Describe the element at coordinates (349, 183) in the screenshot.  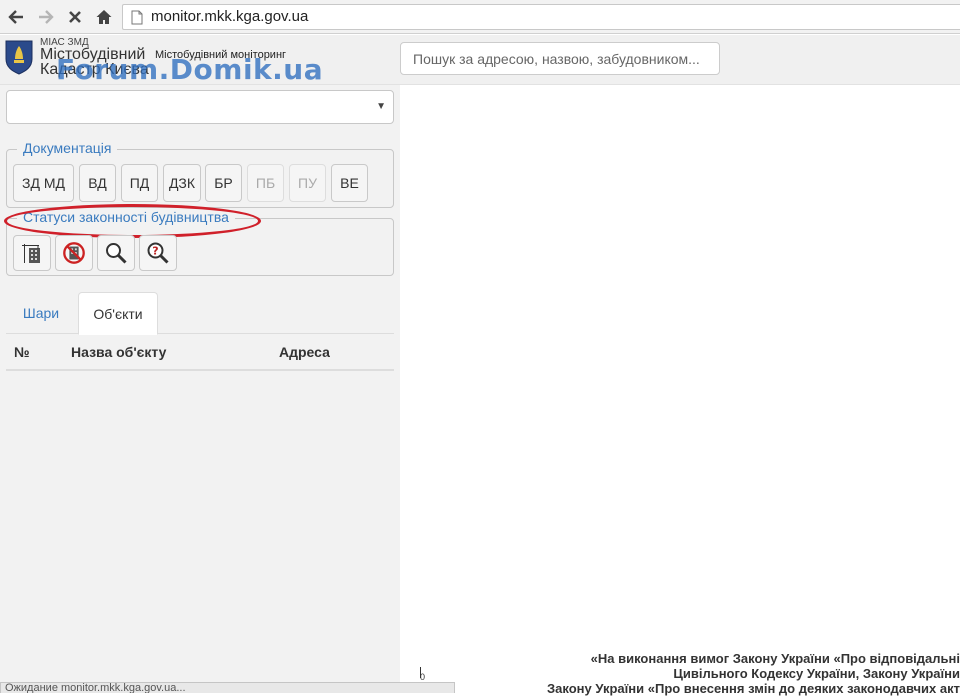
I see `doc-button-ve: ВЕ` at that location.